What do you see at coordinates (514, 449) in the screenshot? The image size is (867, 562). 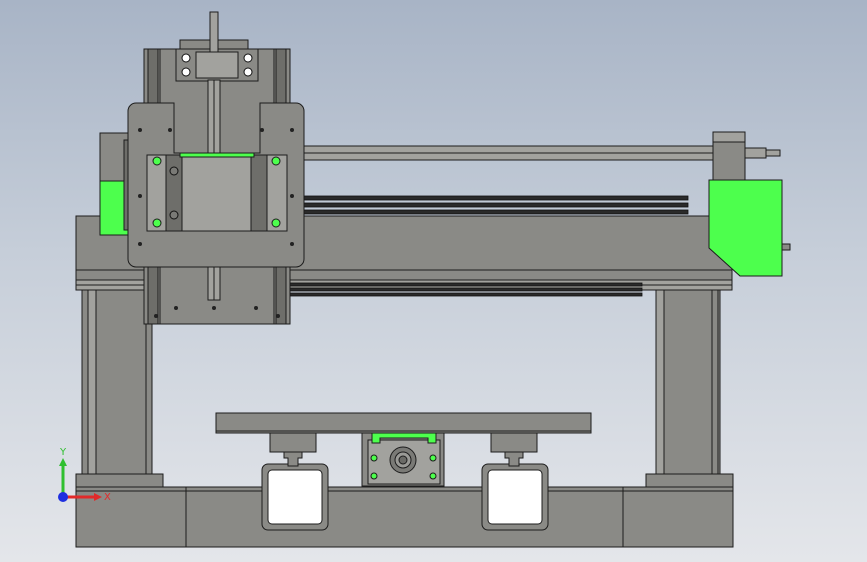 I see `rail-carriage-right` at bounding box center [514, 449].